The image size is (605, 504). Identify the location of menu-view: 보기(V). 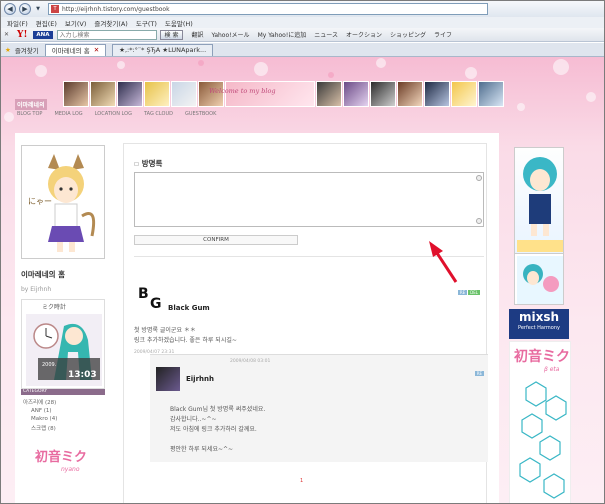
(75, 23).